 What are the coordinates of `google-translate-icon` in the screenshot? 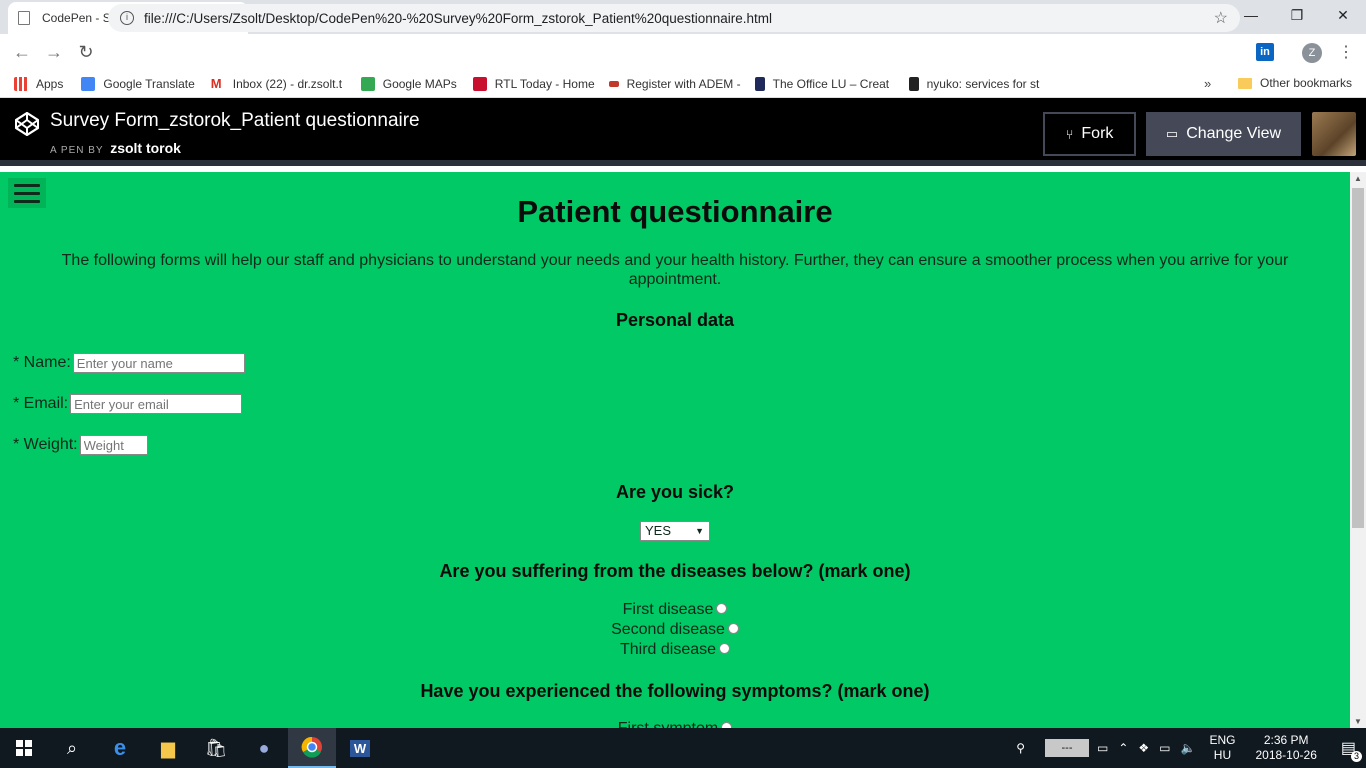 It's located at (88, 83).